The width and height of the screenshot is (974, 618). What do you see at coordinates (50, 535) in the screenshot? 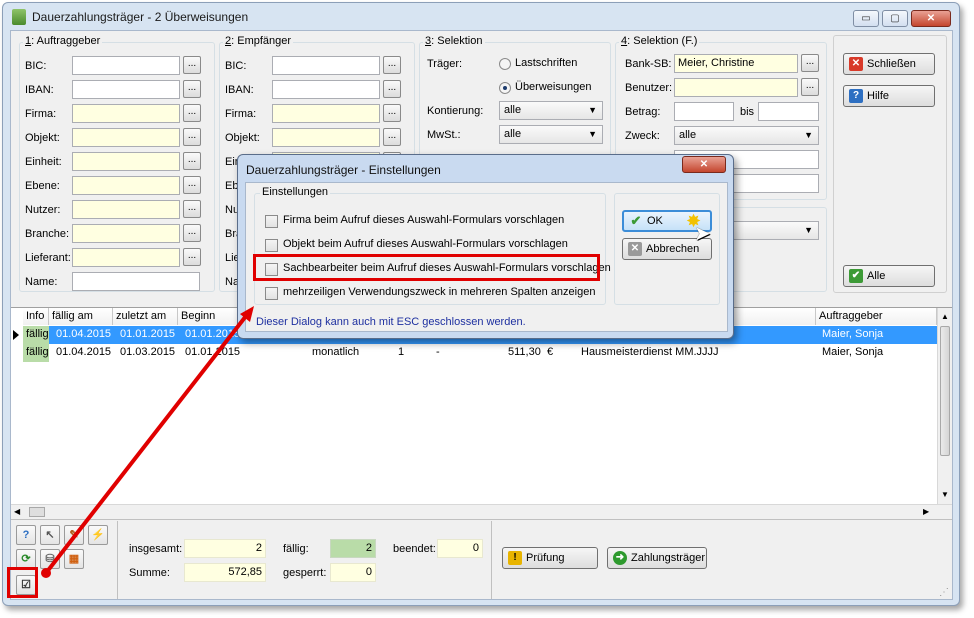
I see `cursor-tool-button: ↖` at bounding box center [50, 535].